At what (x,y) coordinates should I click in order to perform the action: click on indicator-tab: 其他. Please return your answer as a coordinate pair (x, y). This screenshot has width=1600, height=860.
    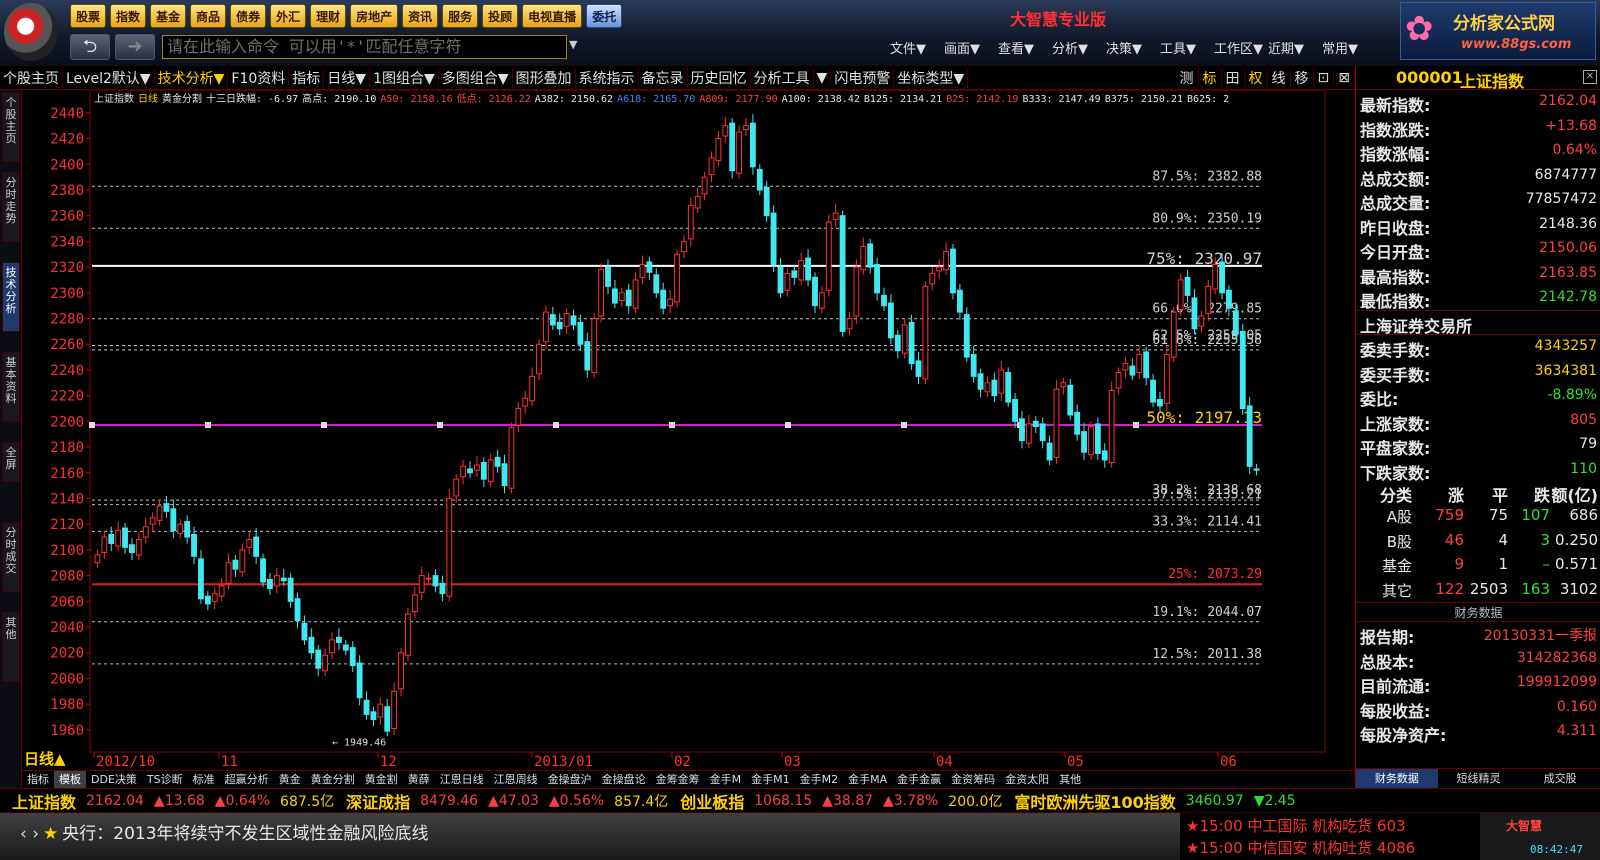
    Looking at the image, I should click on (1070, 780).